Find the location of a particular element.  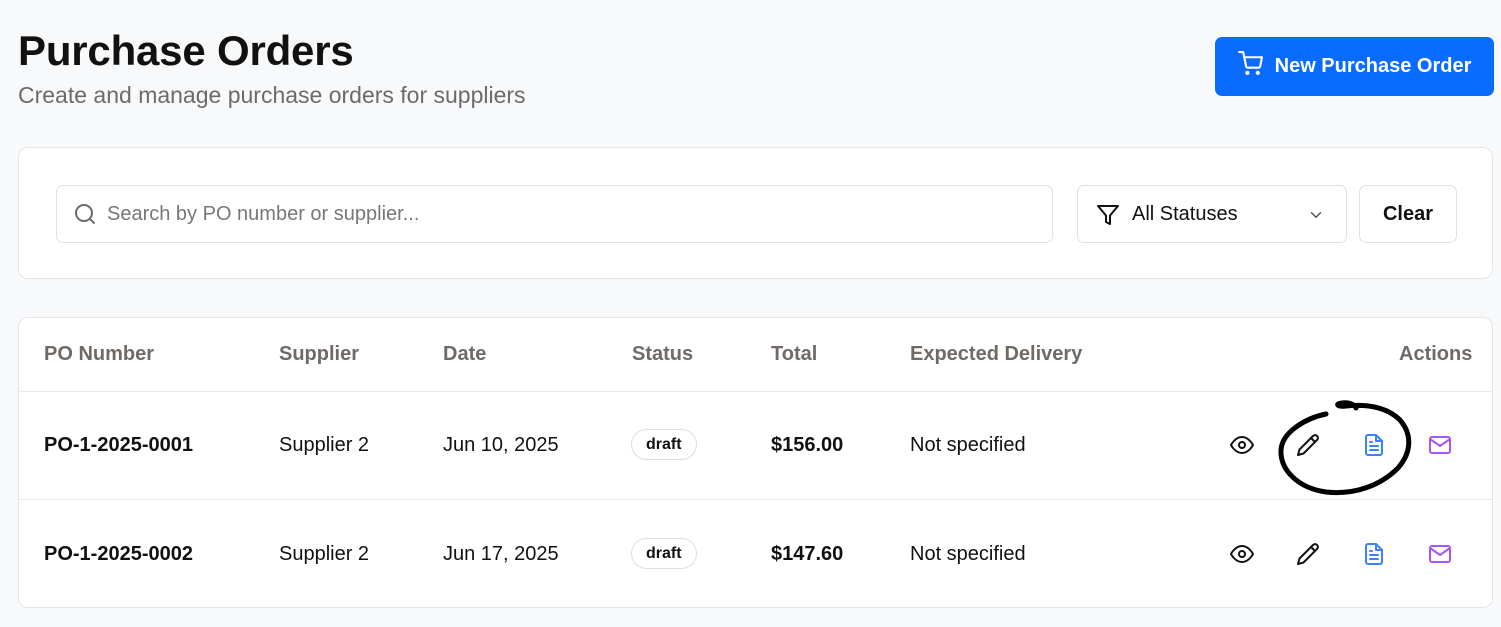

new-purchase-order-button: New Purchase Order is located at coordinates (1354, 66).